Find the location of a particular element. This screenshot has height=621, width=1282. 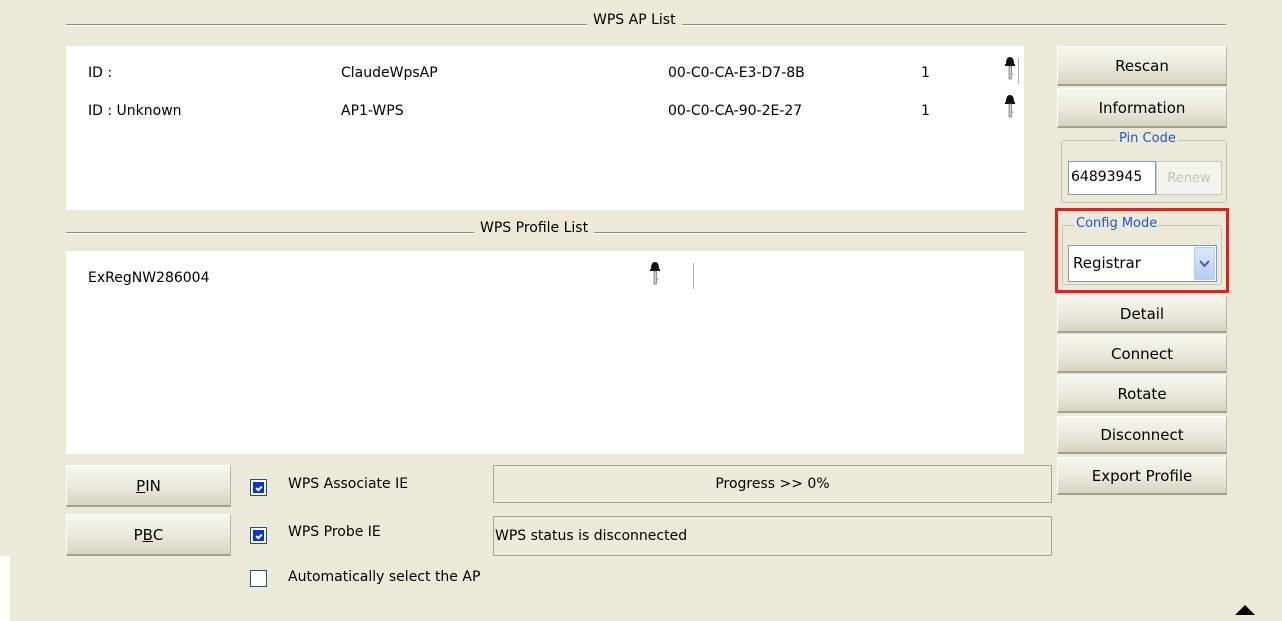

pin-button-label-rest: IN is located at coordinates (153, 485).